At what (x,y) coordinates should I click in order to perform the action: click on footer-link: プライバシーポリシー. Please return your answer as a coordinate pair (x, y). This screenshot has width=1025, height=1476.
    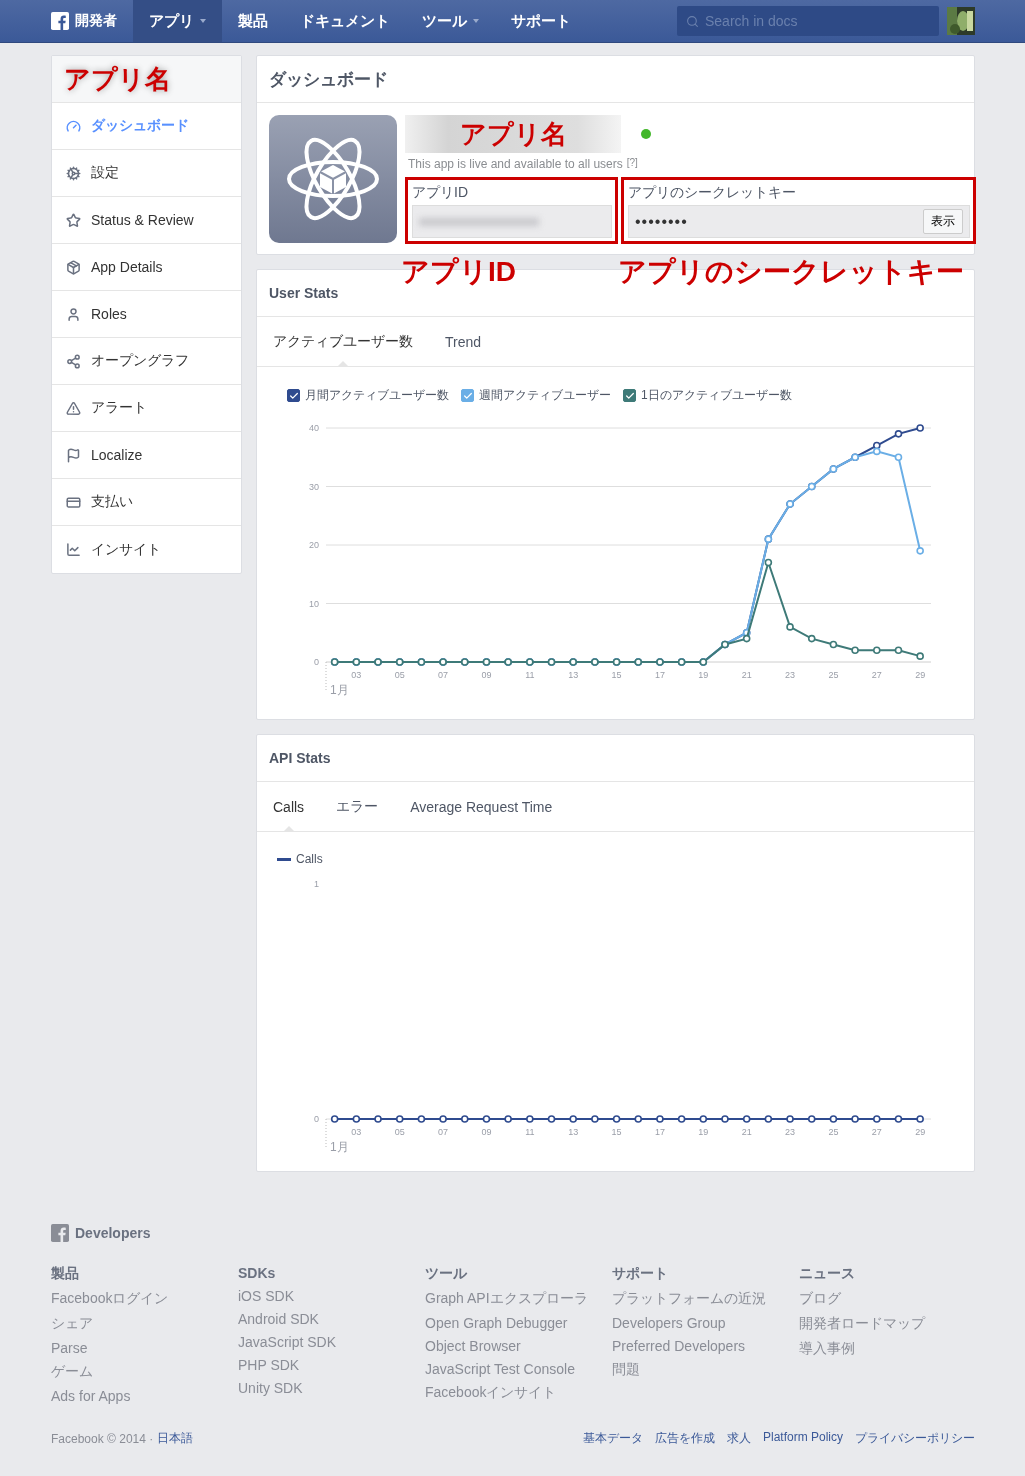
    Looking at the image, I should click on (915, 1438).